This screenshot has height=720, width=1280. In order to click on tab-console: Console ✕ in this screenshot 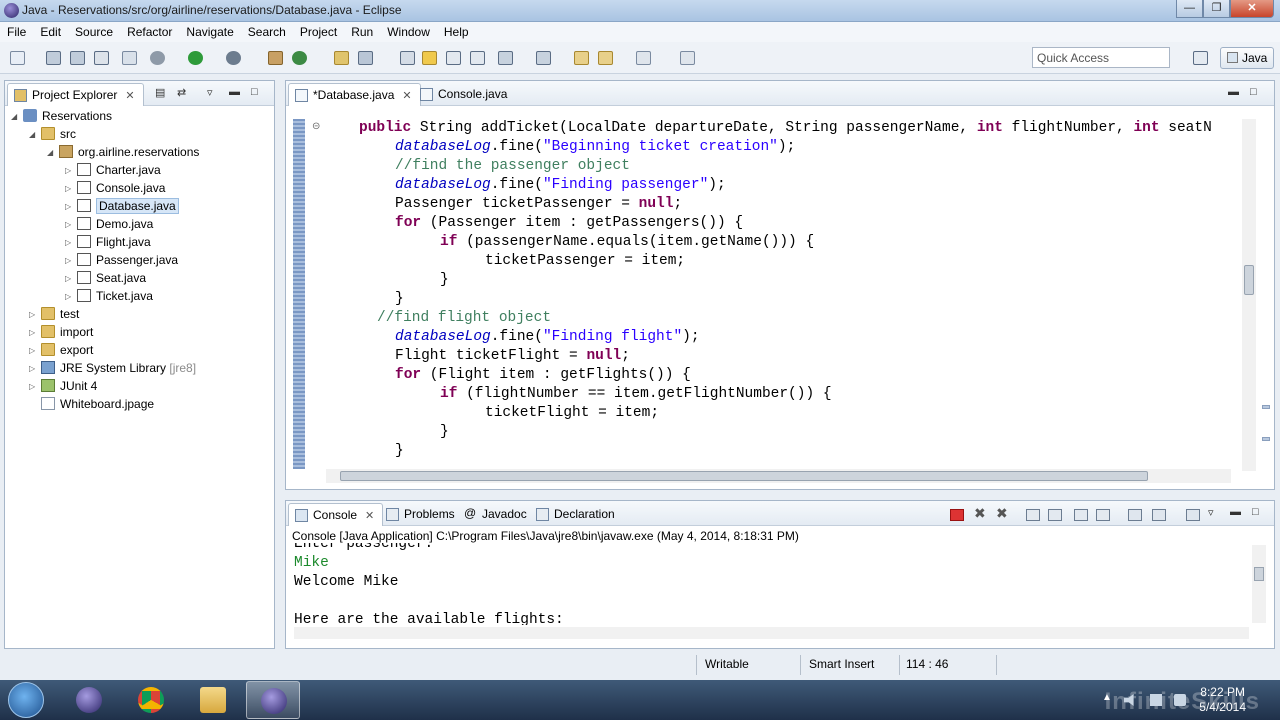, I will do `click(336, 514)`.